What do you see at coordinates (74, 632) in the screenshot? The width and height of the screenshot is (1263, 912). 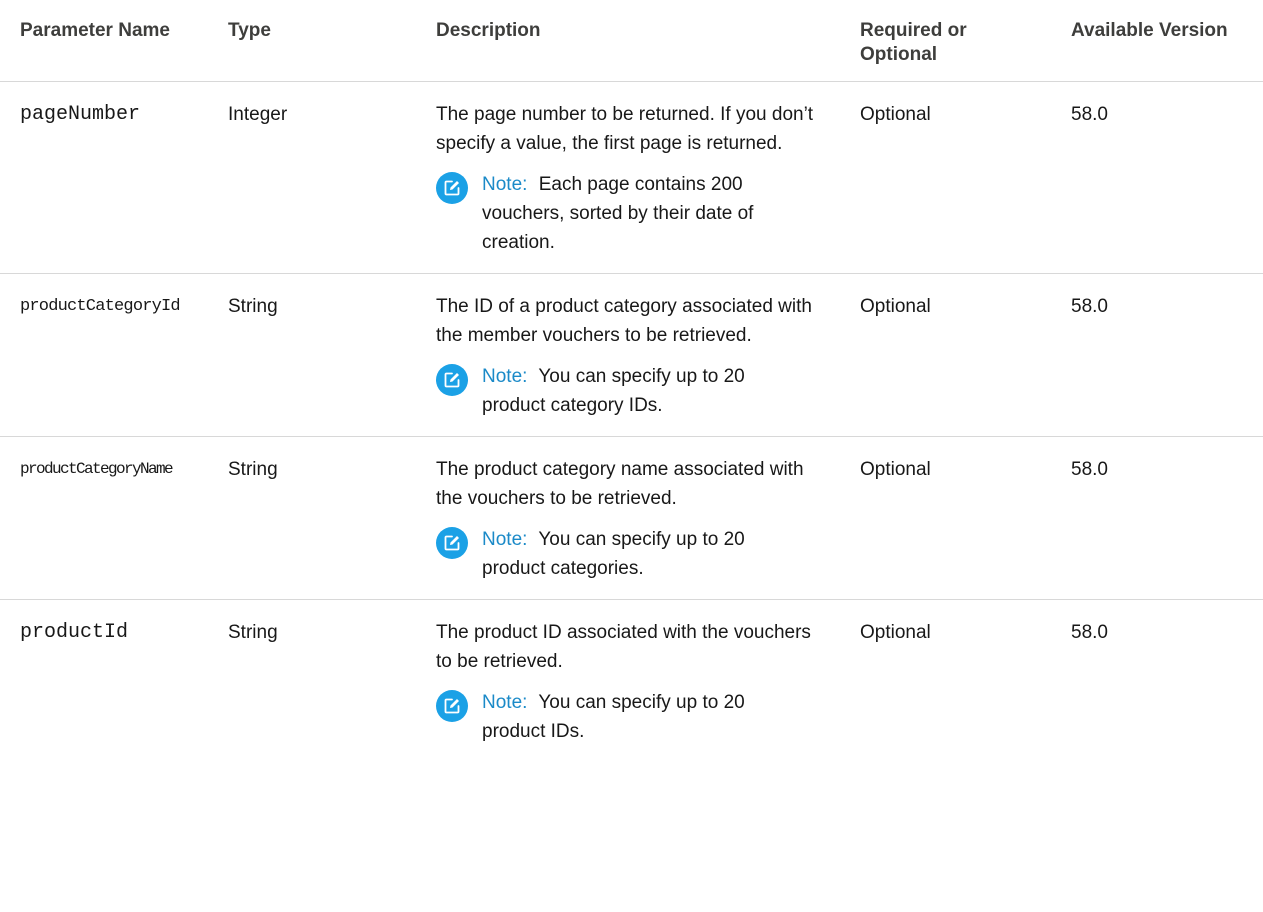 I see `parameter-name: productId` at bounding box center [74, 632].